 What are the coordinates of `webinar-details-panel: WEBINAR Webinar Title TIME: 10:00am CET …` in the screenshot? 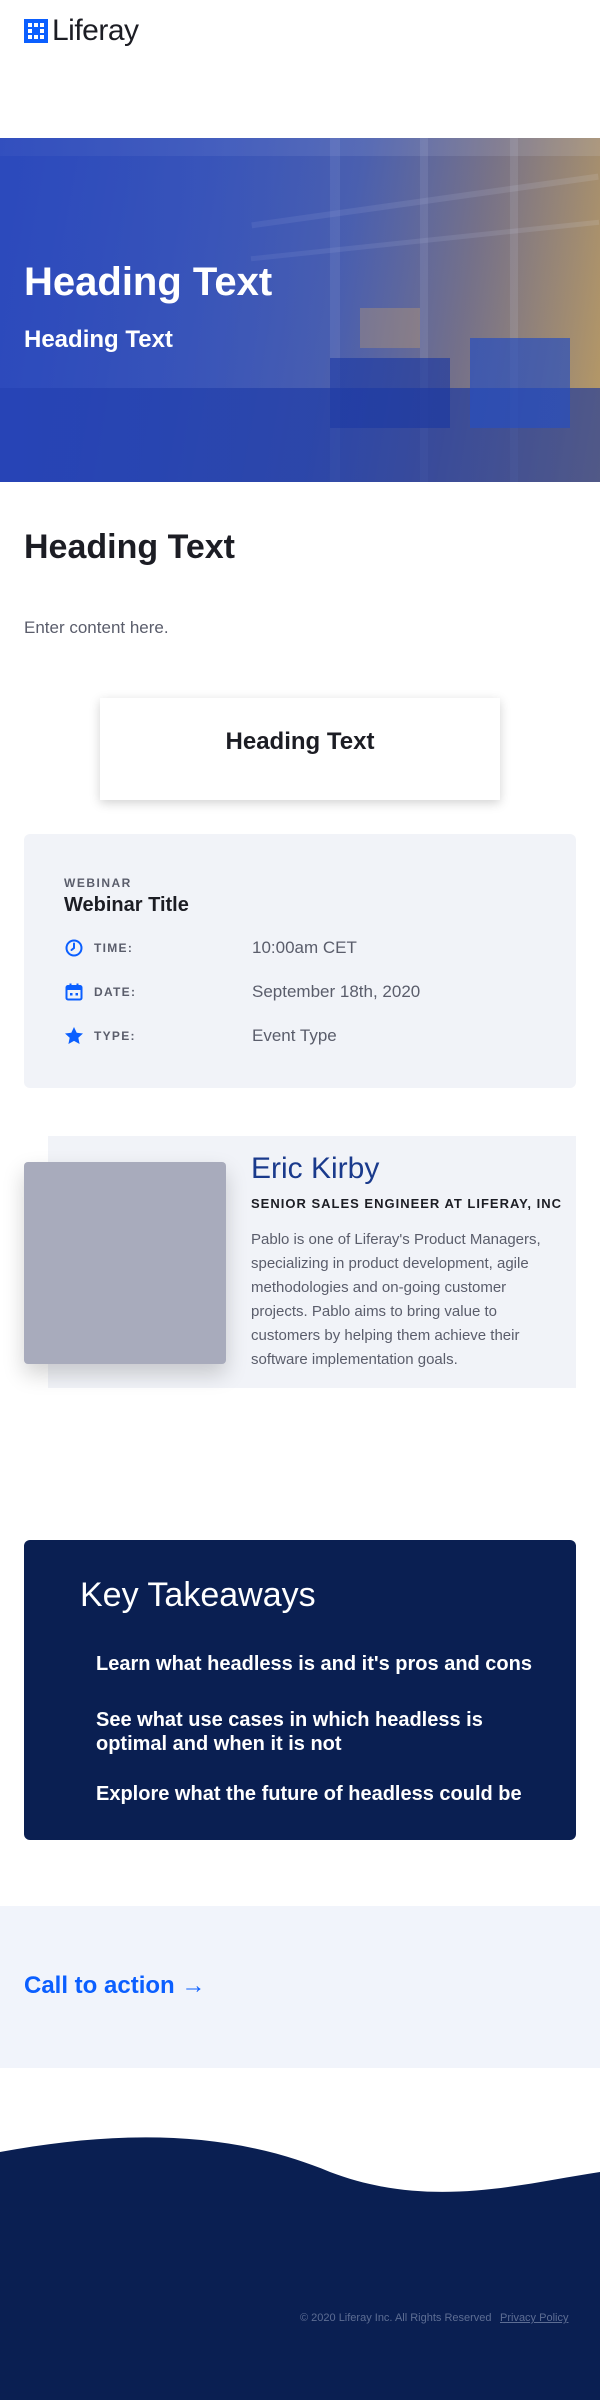 It's located at (300, 961).